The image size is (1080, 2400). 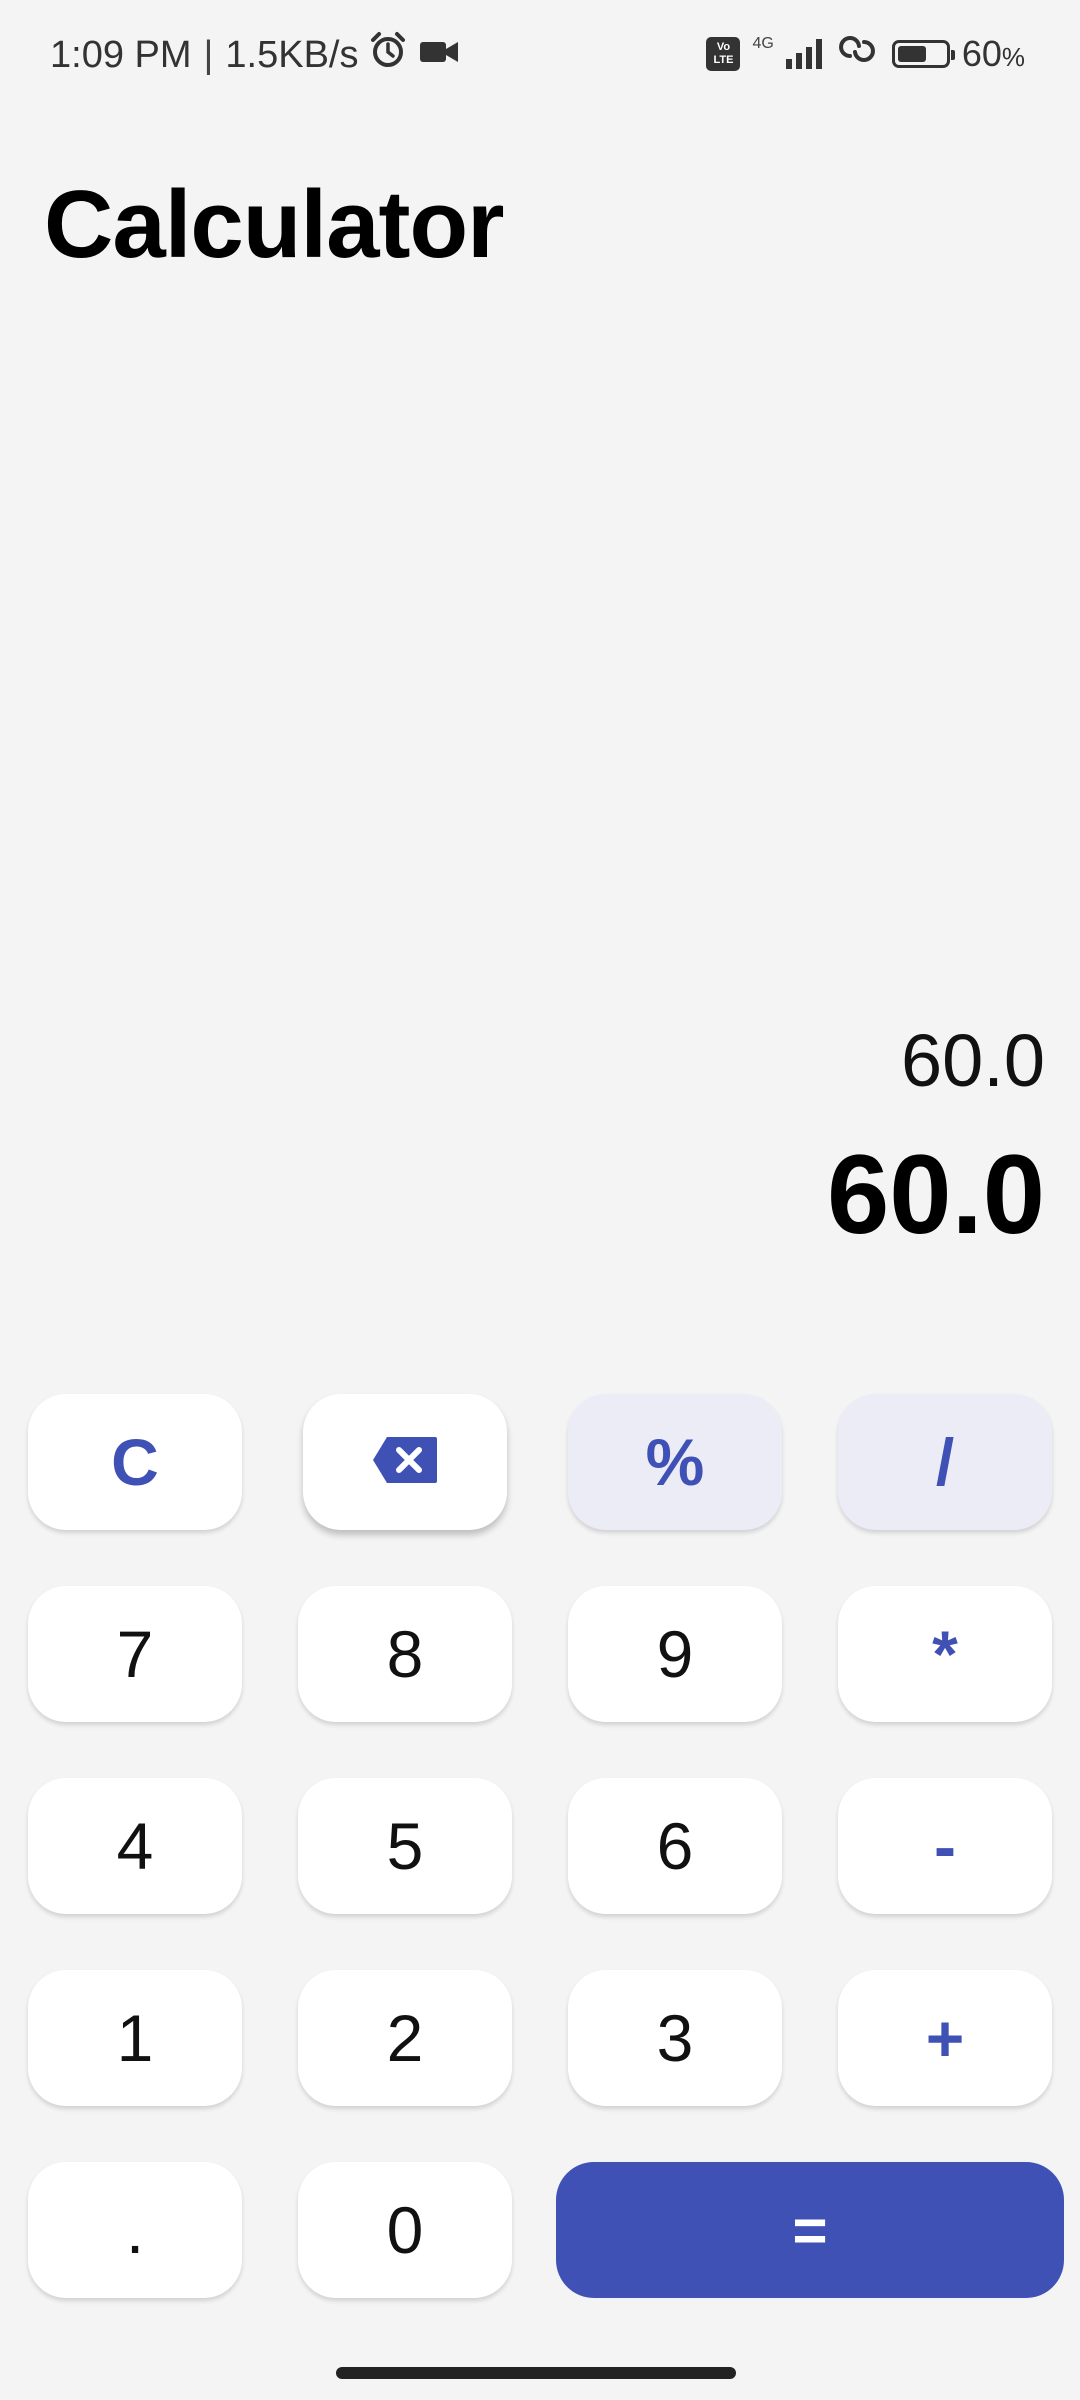 What do you see at coordinates (803, 53) in the screenshot?
I see `signal-icon` at bounding box center [803, 53].